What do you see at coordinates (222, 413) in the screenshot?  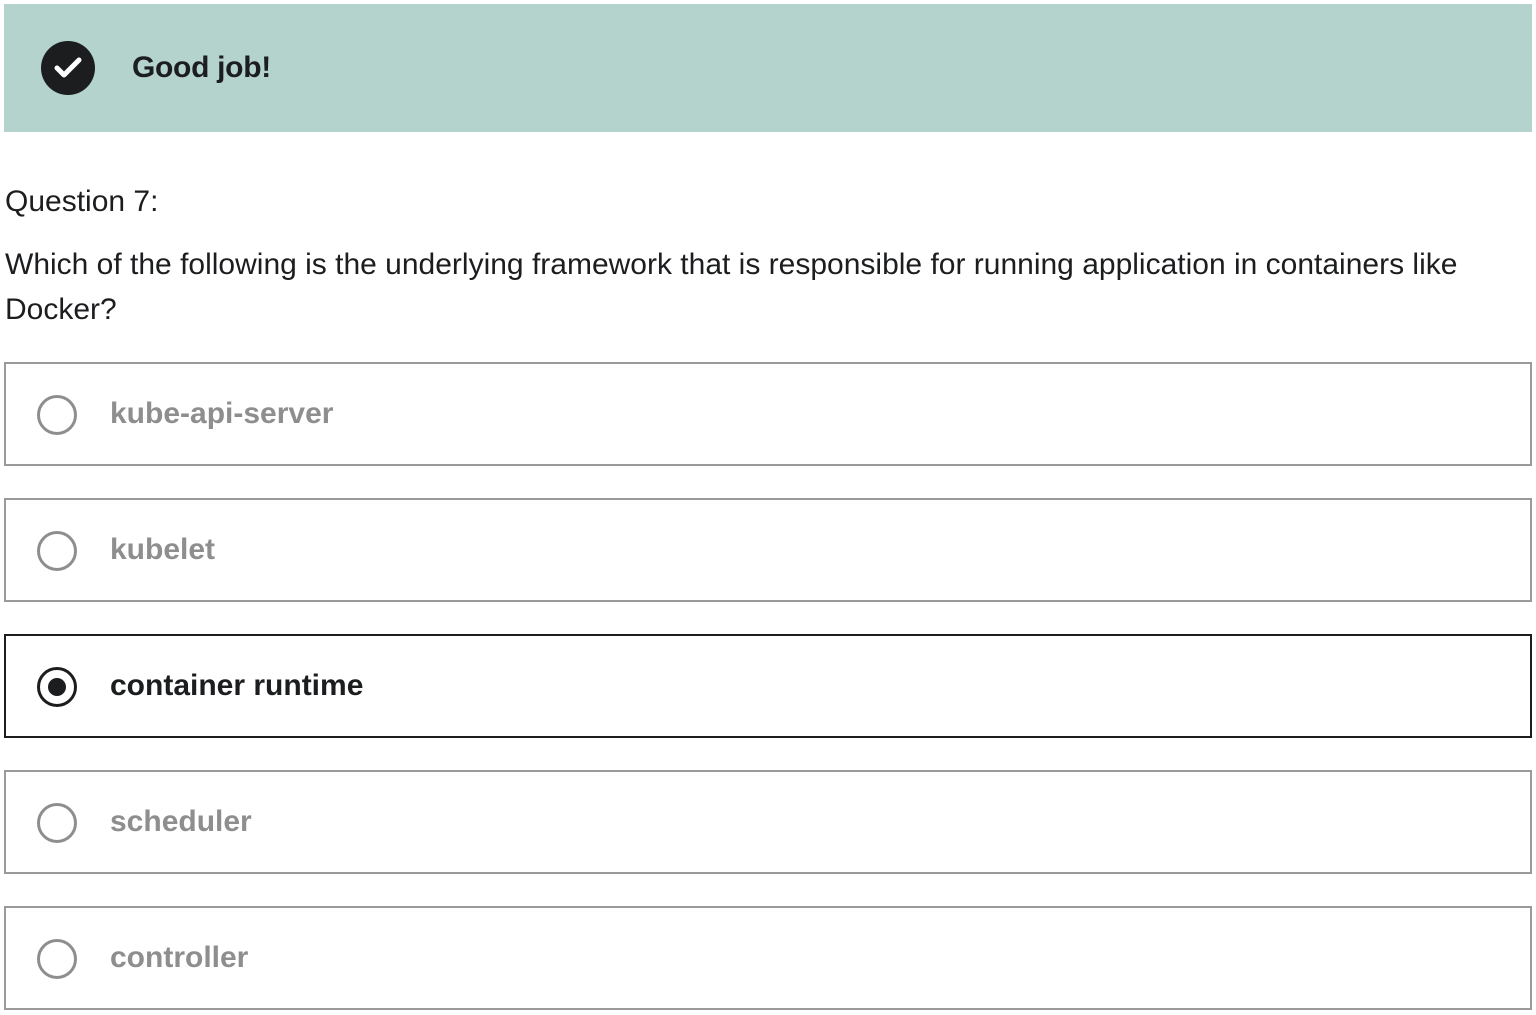 I see `answer-option-label: kube-api-server` at bounding box center [222, 413].